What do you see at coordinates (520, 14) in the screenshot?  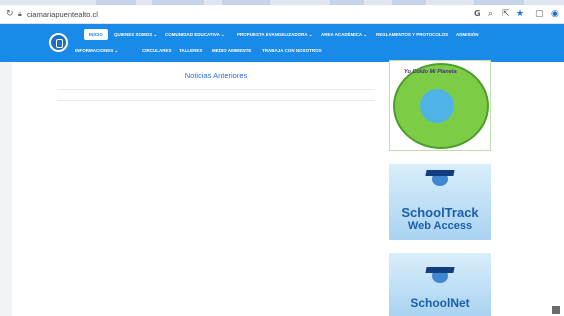 I see `bookmark-star-icon: ★` at bounding box center [520, 14].